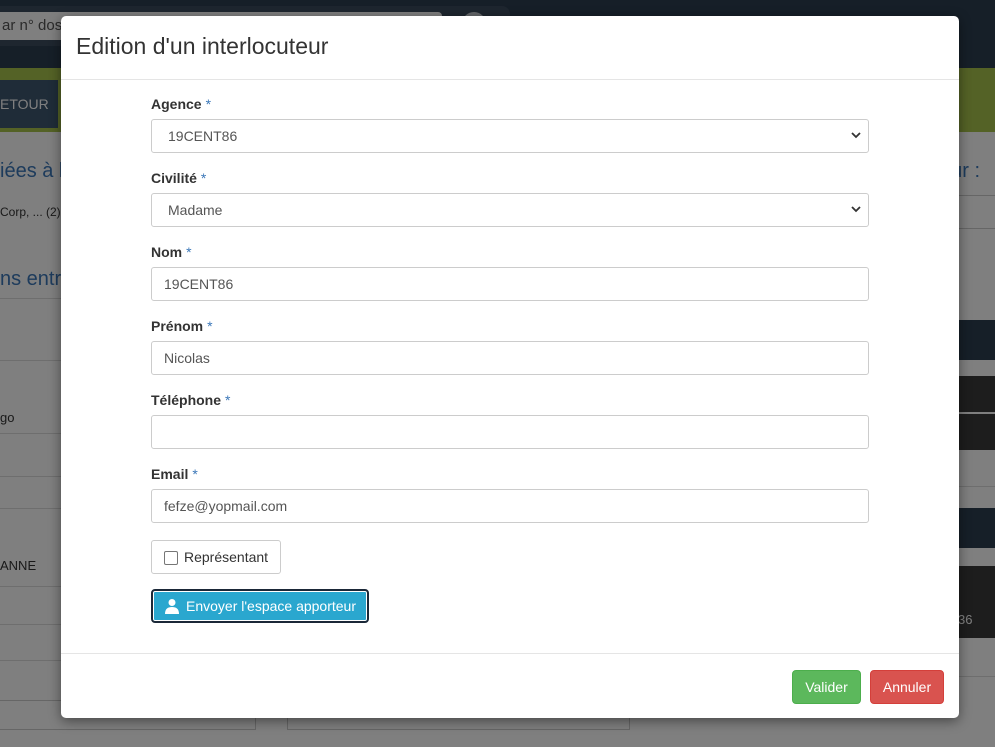 Image resolution: width=995 pixels, height=747 pixels. What do you see at coordinates (172, 606) in the screenshot?
I see `user-icon` at bounding box center [172, 606].